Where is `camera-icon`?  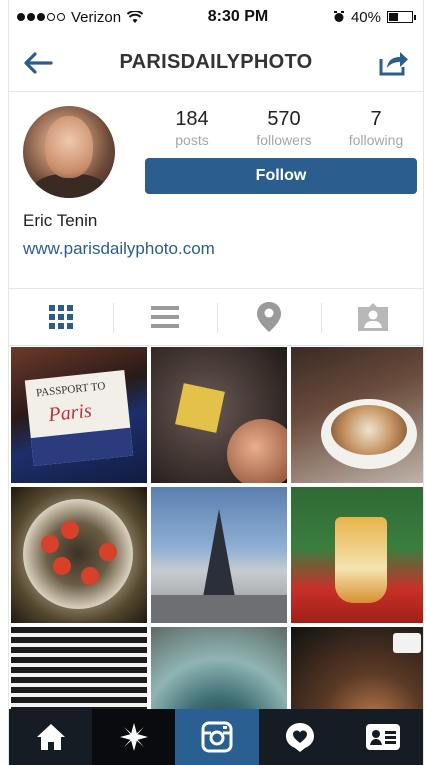
camera-icon is located at coordinates (217, 737).